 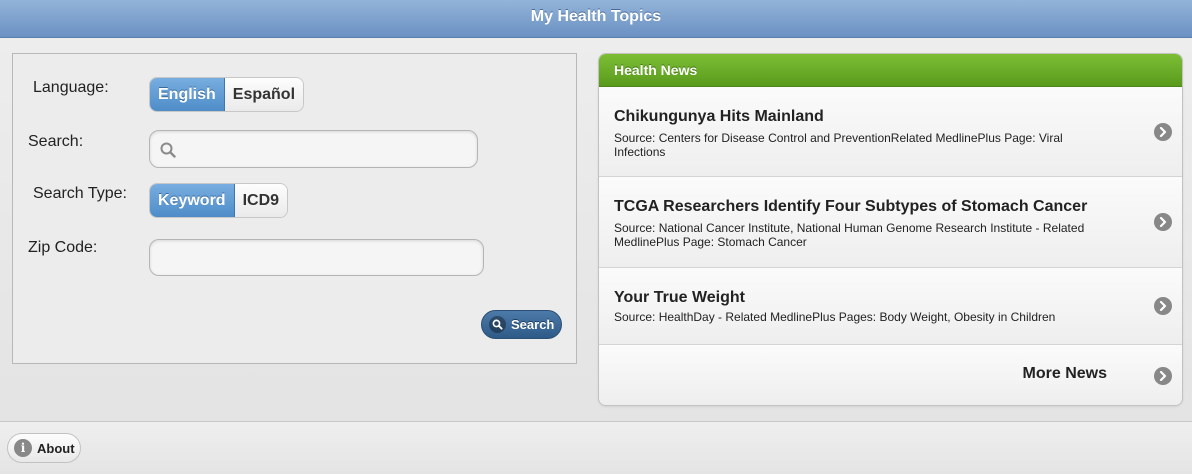 What do you see at coordinates (23, 448) in the screenshot?
I see `info-icon: i` at bounding box center [23, 448].